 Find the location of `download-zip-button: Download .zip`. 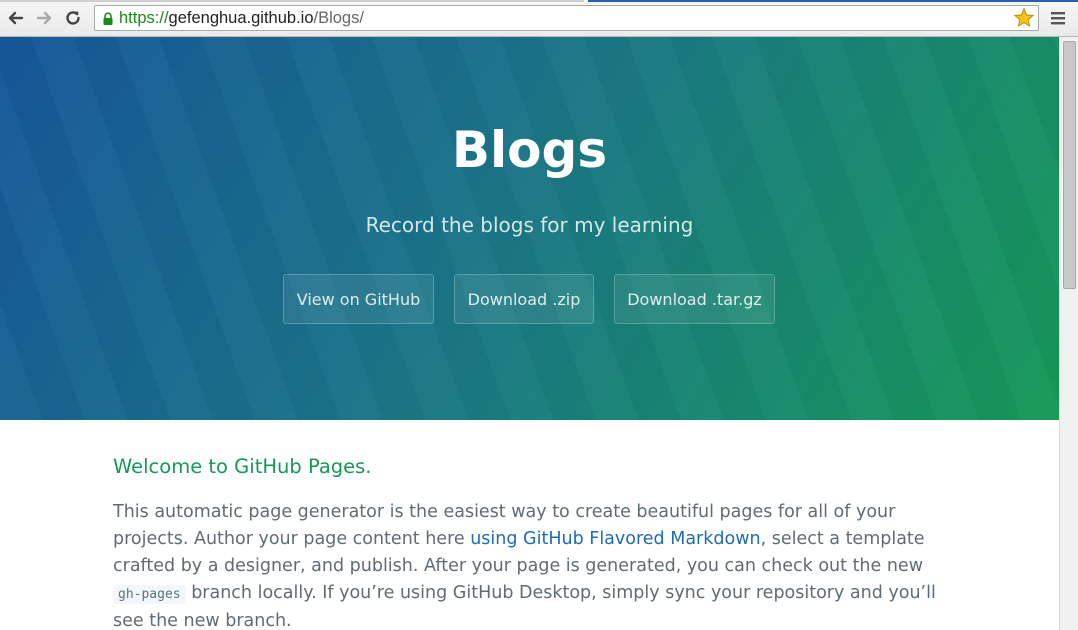

download-zip-button: Download .zip is located at coordinates (524, 299).